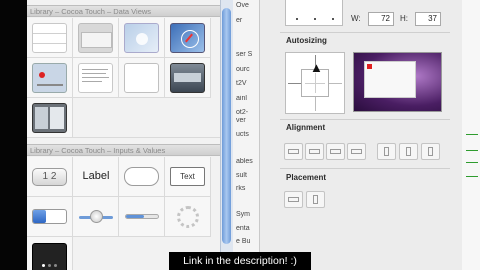 This screenshot has height=270, width=480. I want to click on split-view-icon, so click(49, 118).